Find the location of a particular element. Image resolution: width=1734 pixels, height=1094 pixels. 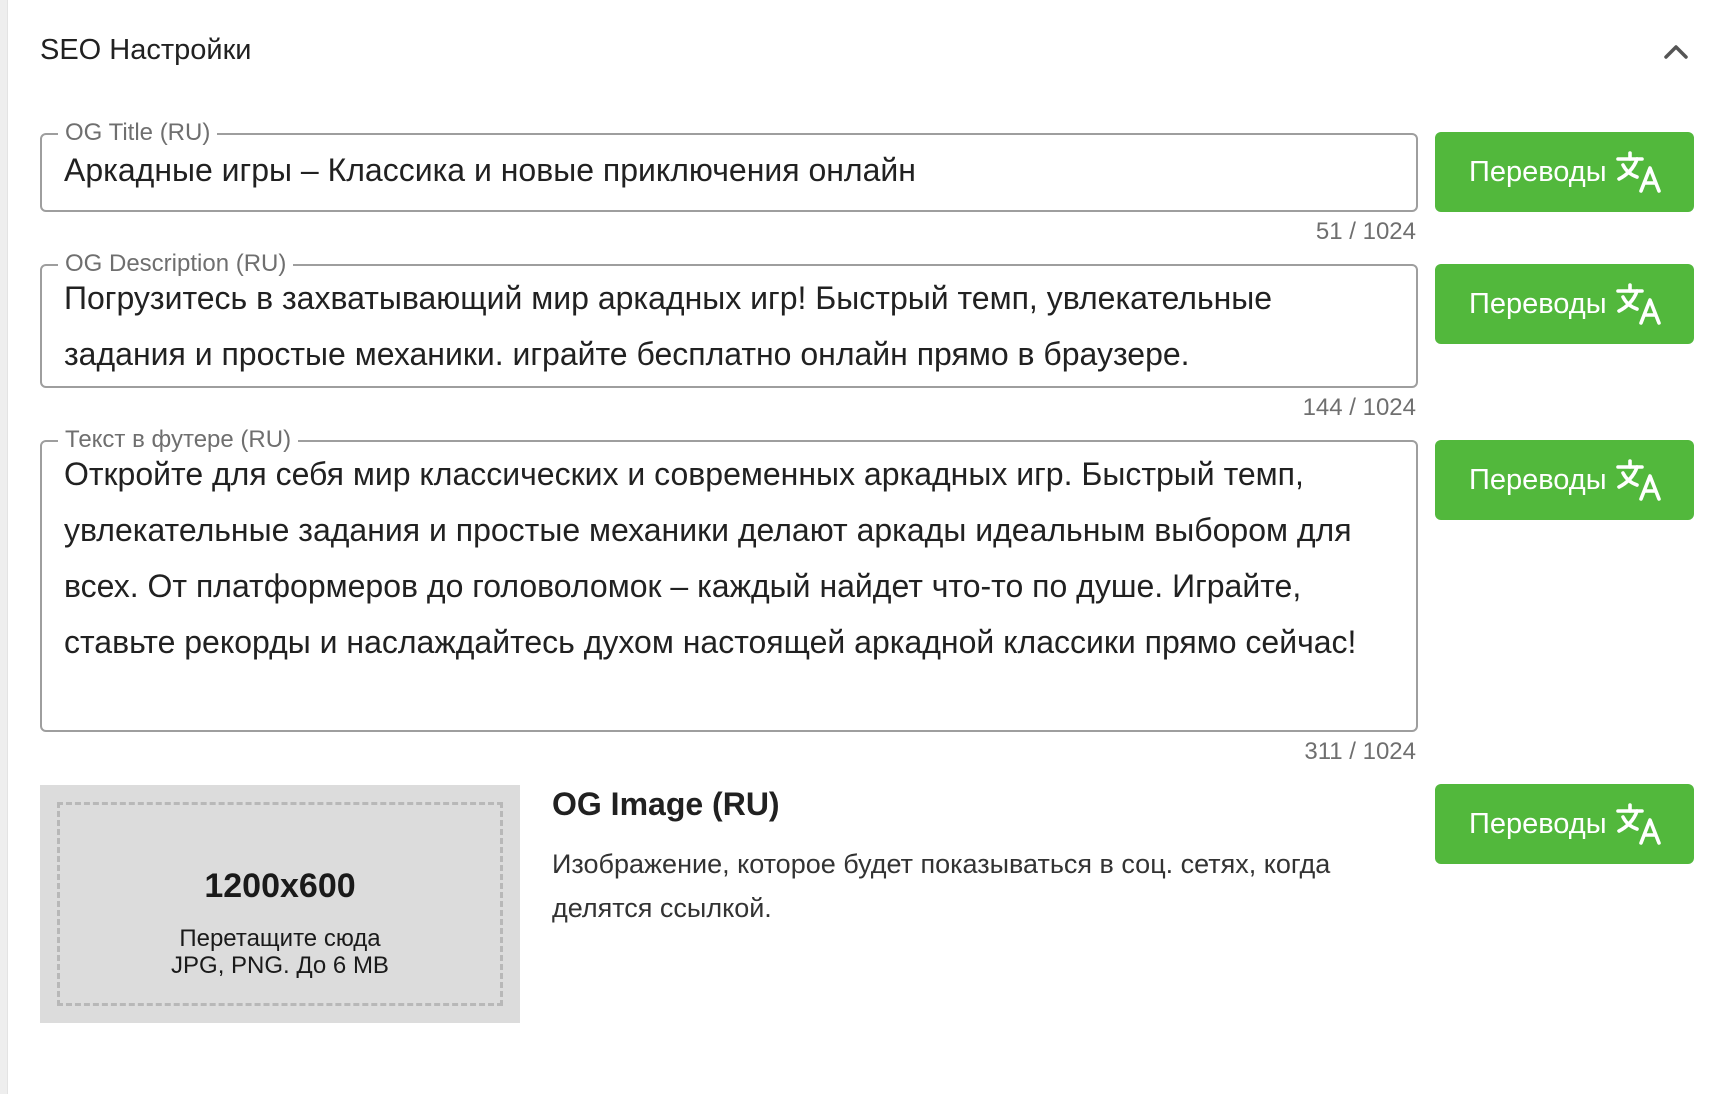

og-image-title: OG Image (RU) is located at coordinates (666, 804).